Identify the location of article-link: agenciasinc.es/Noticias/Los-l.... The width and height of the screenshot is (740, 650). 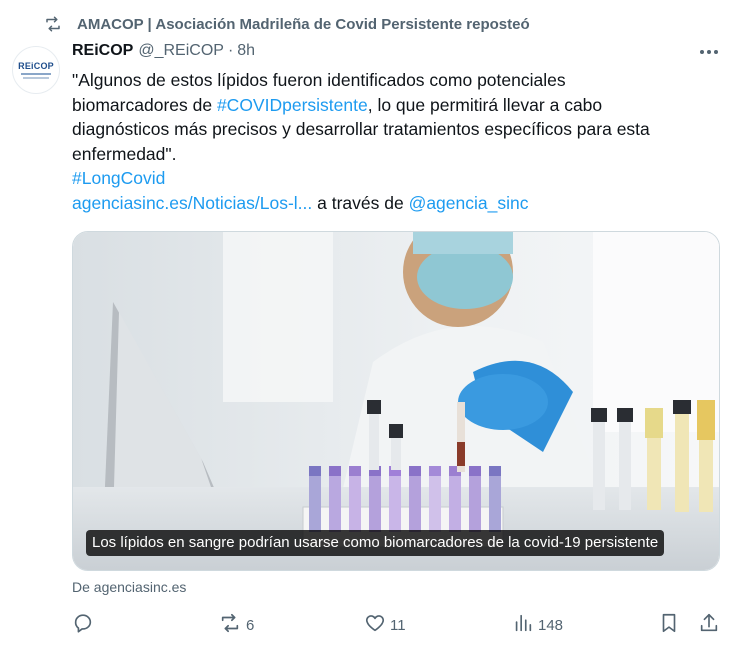
(192, 203).